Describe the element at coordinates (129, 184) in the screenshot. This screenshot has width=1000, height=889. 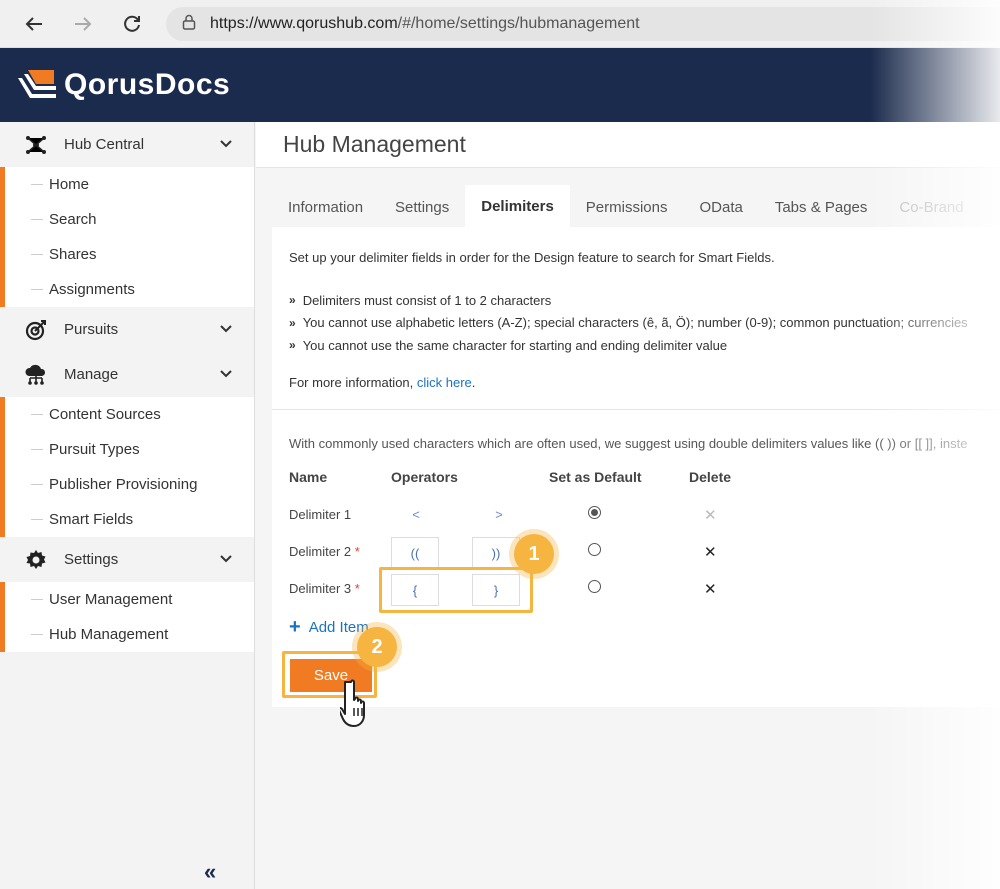
I see `sidebar-item-home: Home` at that location.